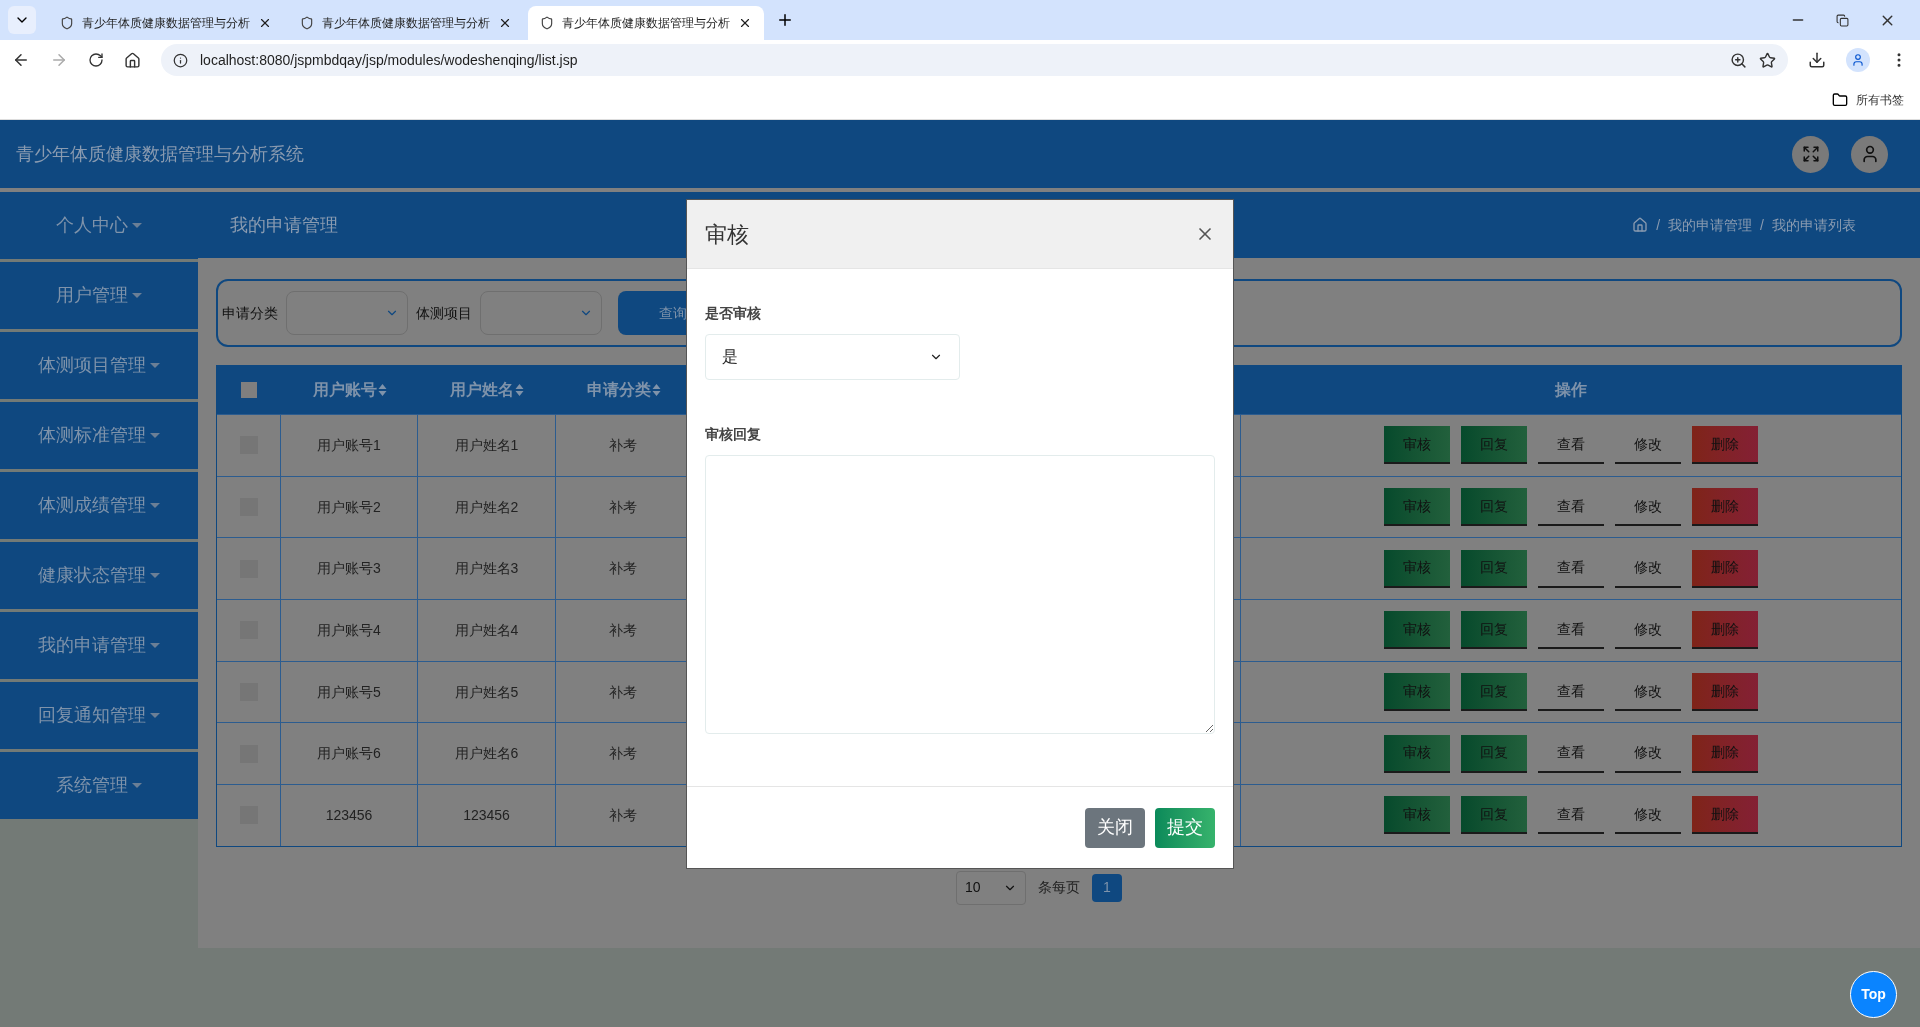 Image resolution: width=1920 pixels, height=1027 pixels. I want to click on page-button: 1, so click(1107, 887).